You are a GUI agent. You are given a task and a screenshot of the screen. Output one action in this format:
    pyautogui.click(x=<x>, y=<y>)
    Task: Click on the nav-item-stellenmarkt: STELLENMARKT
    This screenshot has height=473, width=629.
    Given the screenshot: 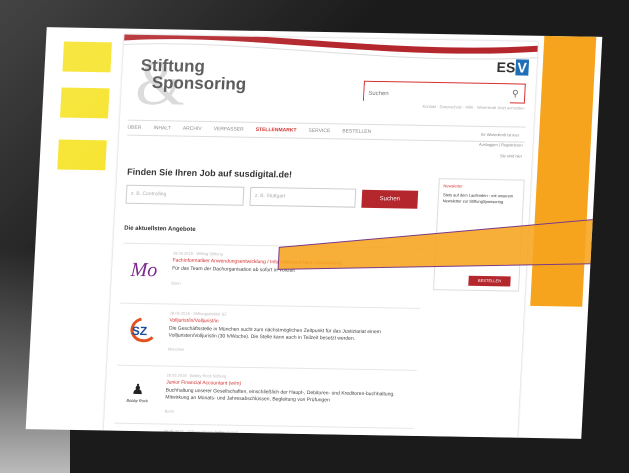 What is the action you would take?
    pyautogui.click(x=275, y=130)
    